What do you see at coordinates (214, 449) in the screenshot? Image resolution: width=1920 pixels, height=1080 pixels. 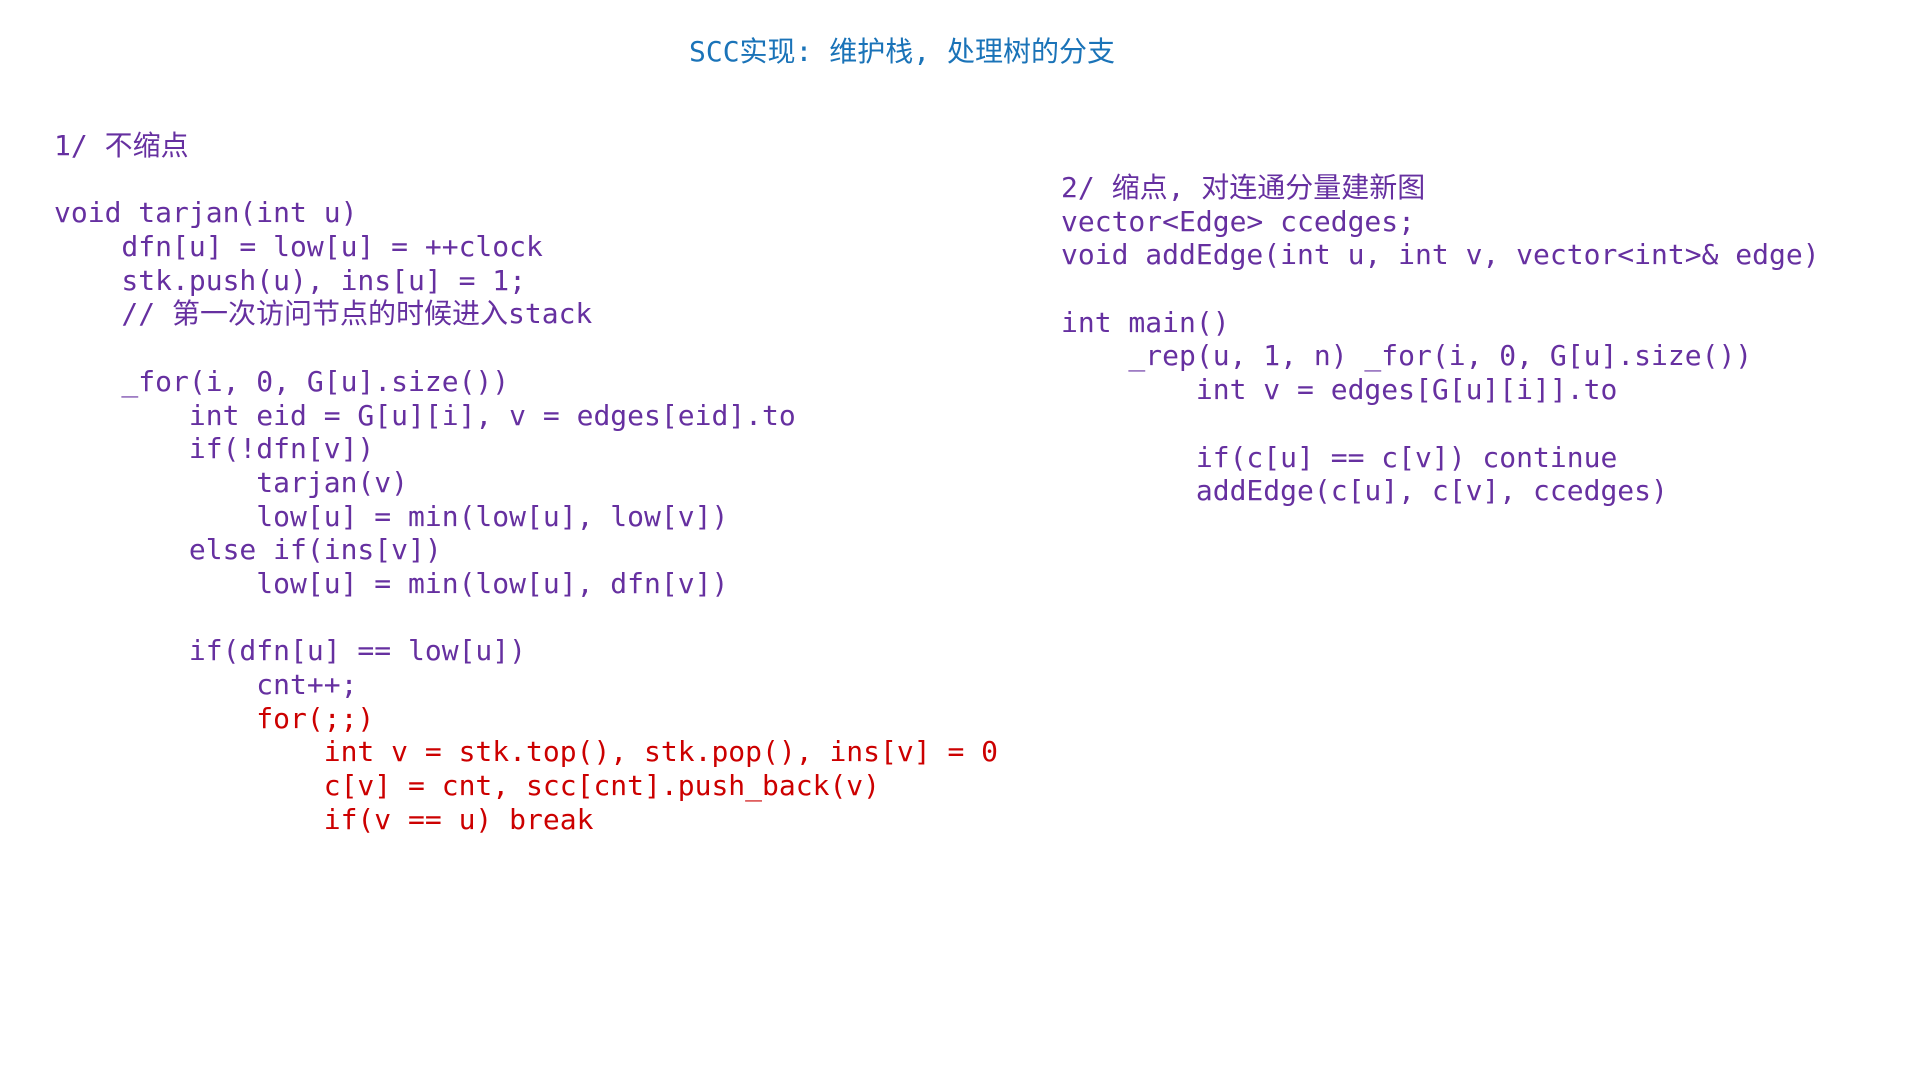 I see `code-line: if(!dfn[v])` at bounding box center [214, 449].